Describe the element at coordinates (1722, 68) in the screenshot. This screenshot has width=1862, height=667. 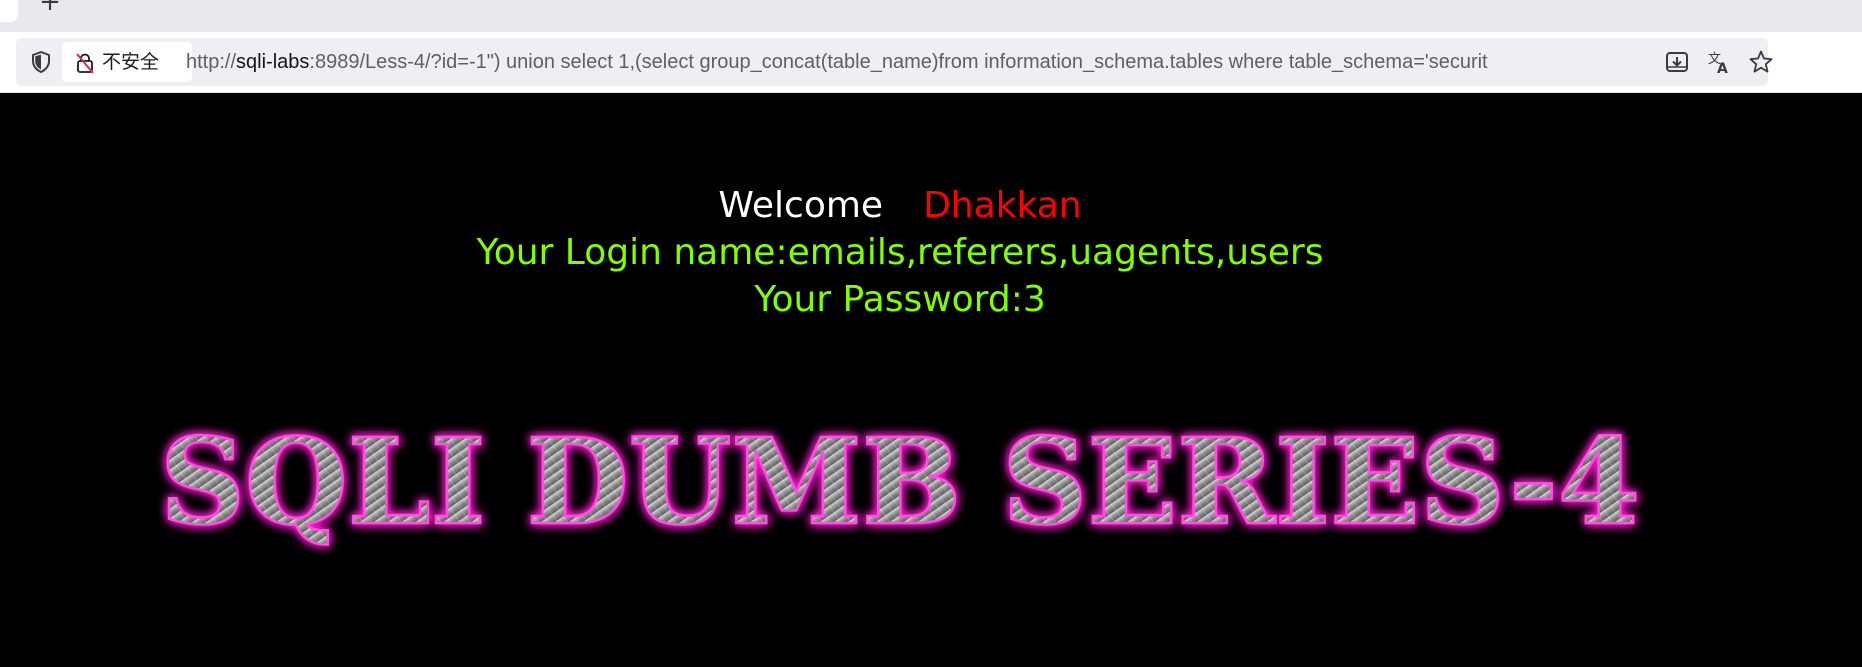
I see `svg-text: A` at that location.